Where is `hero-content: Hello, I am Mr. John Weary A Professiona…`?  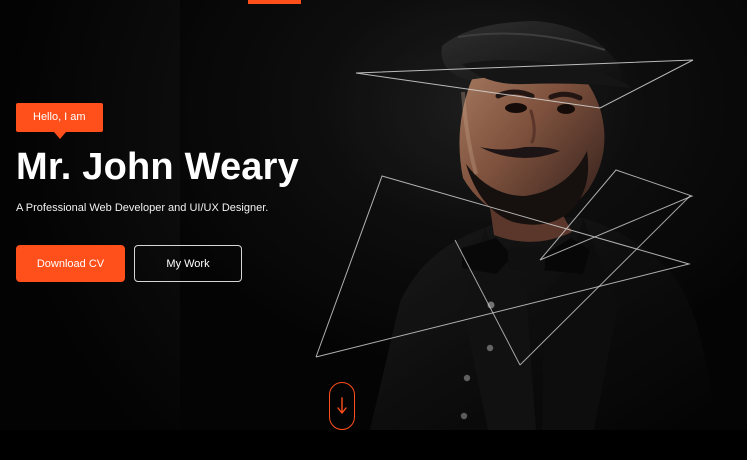
hero-content: Hello, I am Mr. John Weary A Professiona… is located at coordinates (157, 192).